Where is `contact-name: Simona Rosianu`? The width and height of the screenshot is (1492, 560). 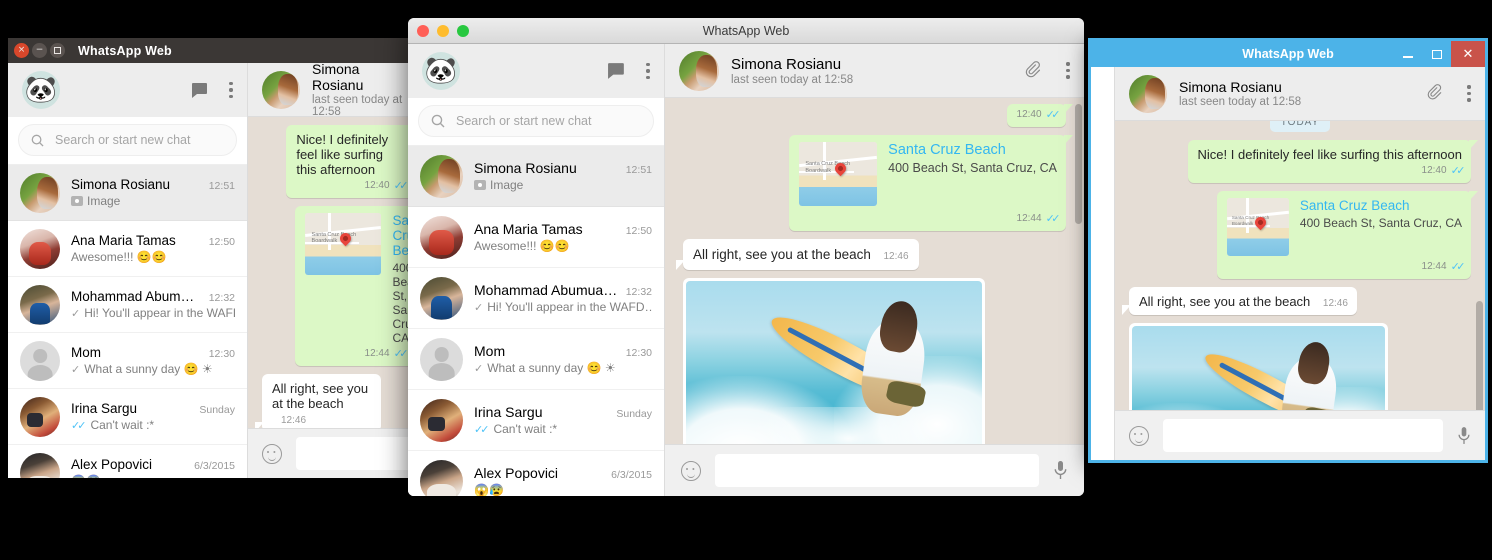 contact-name: Simona Rosianu is located at coordinates (338, 78).